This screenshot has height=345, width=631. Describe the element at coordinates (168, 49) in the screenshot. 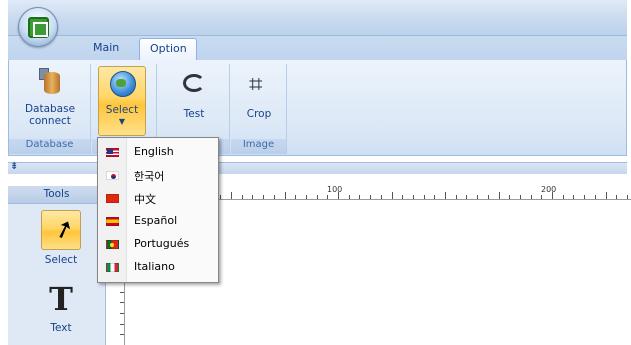

I see `tab-option: Option` at that location.